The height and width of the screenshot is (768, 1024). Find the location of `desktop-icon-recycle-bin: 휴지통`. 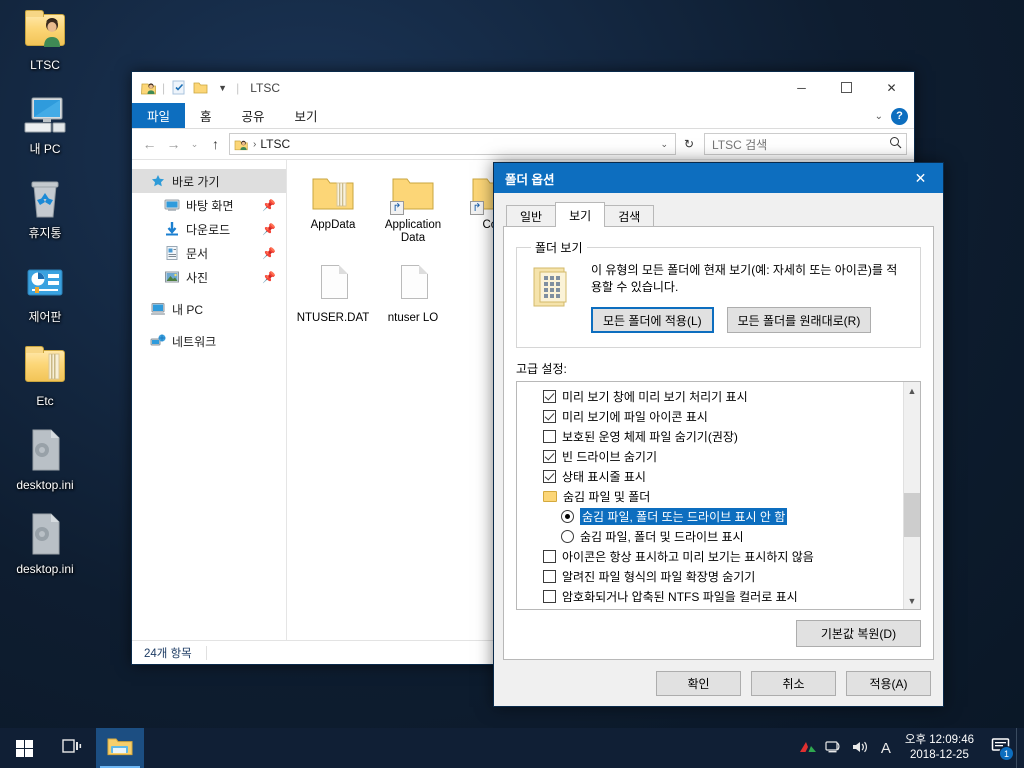

desktop-icon-recycle-bin: 휴지통 is located at coordinates (45, 207).